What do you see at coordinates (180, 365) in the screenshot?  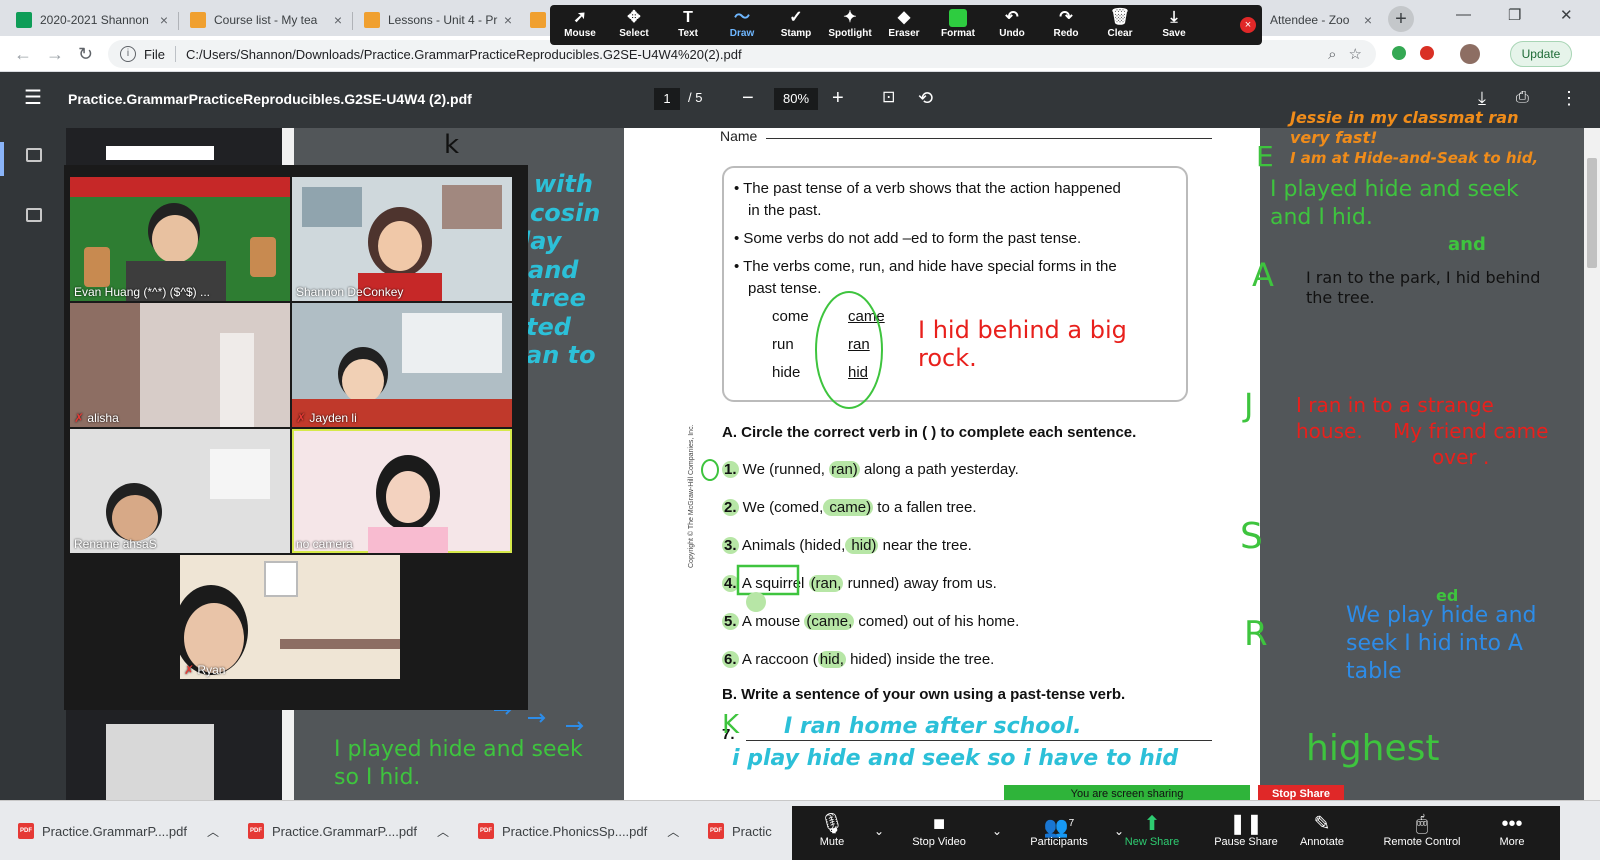 I see `video-tile: ✗ alisha` at bounding box center [180, 365].